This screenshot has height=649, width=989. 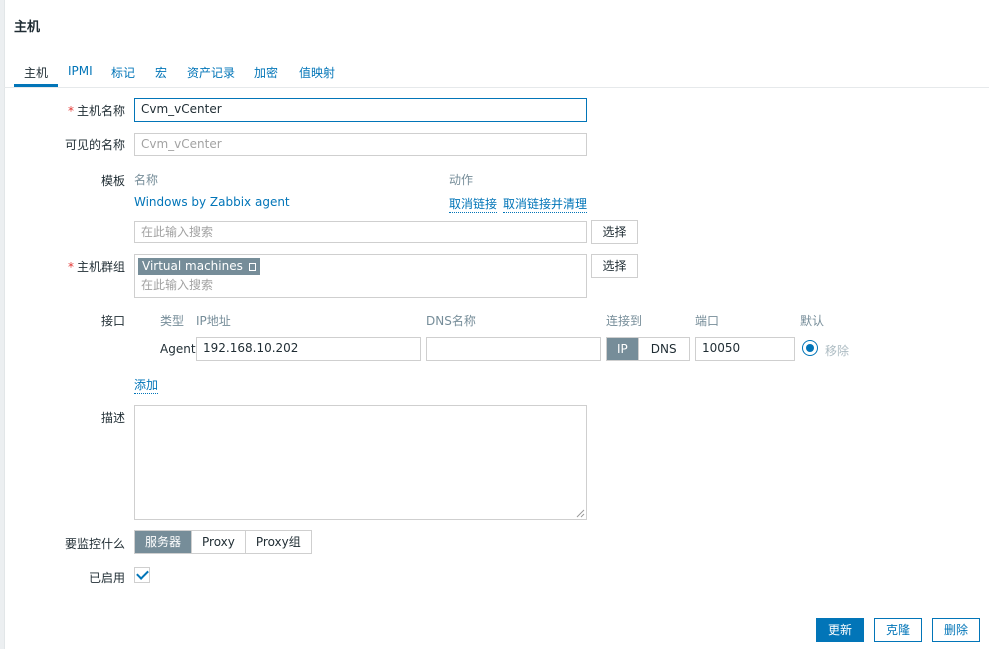 I want to click on iface-type-agent: Agent, so click(x=178, y=349).